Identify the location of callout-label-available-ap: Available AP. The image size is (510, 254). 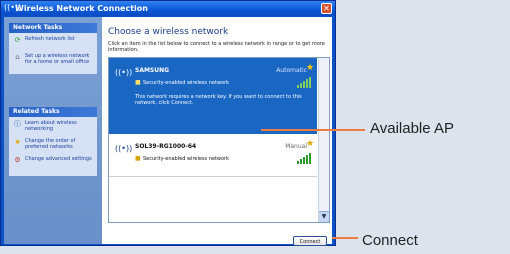
(412, 128).